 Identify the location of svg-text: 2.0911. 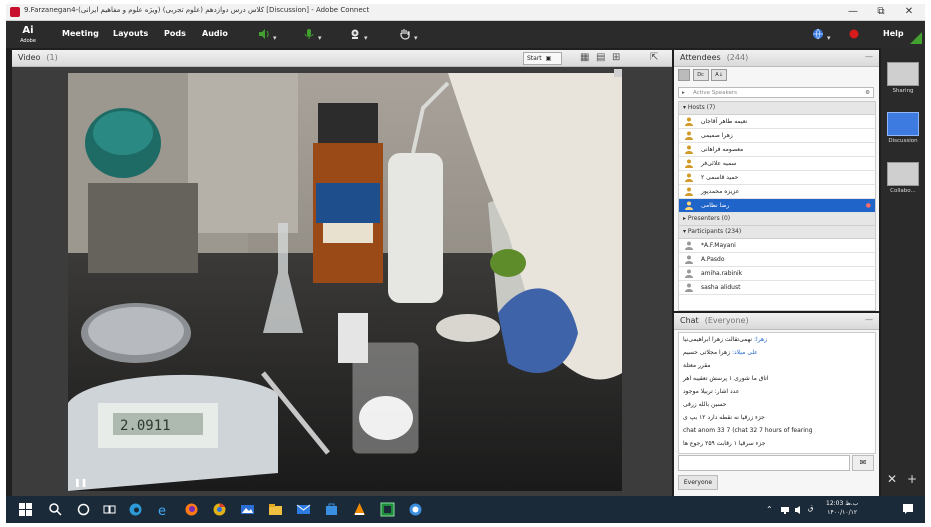
(145, 426).